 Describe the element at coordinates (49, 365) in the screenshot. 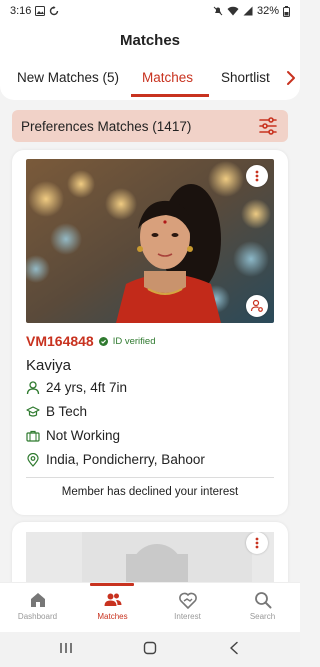

I see `profile-name: Kaviya` at that location.